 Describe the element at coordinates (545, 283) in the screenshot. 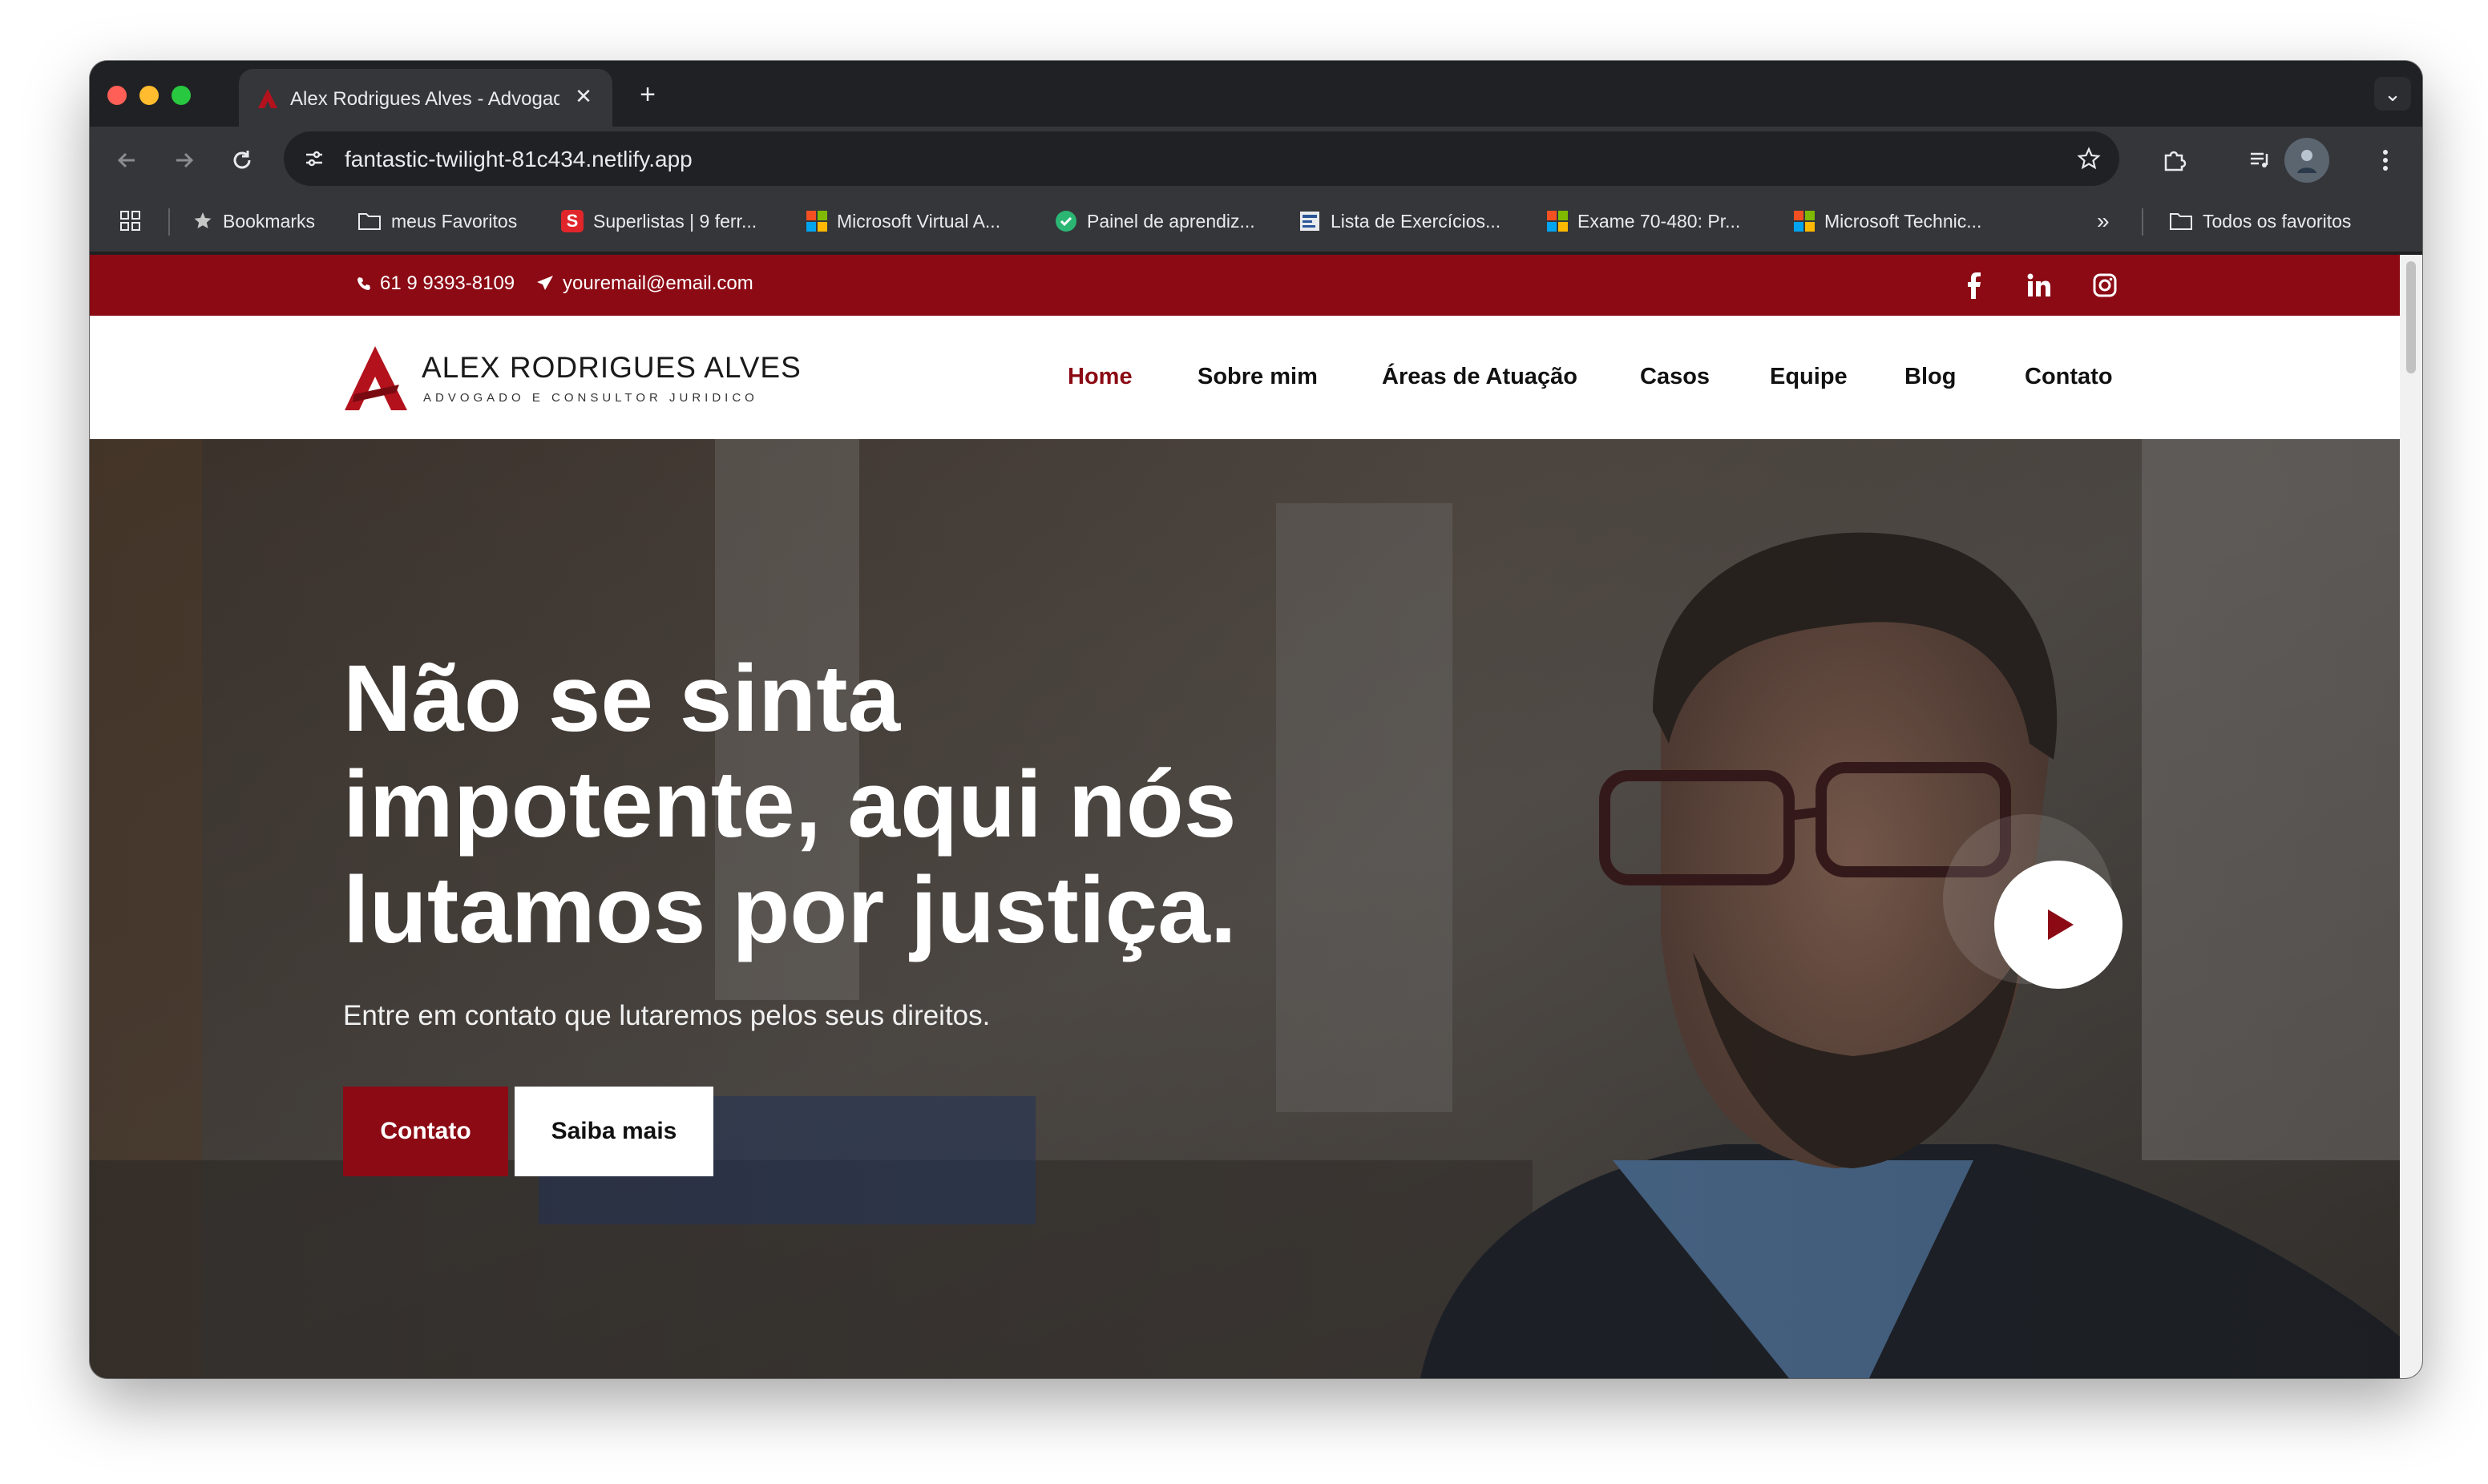

I see `paper-plane-icon` at that location.